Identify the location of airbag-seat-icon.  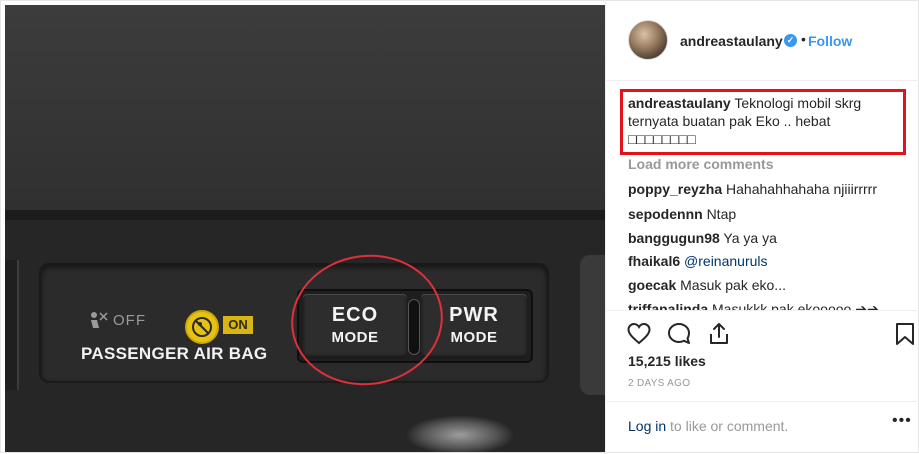
(99, 320).